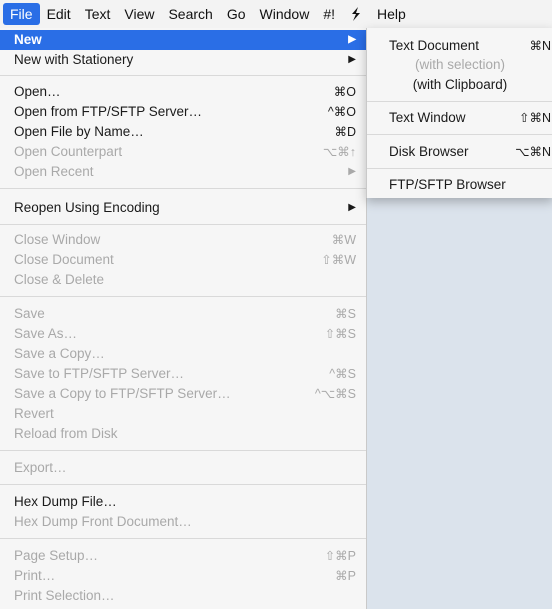 This screenshot has height=609, width=552. Describe the element at coordinates (59, 279) in the screenshot. I see `menu-item-label: Close & Delete` at that location.